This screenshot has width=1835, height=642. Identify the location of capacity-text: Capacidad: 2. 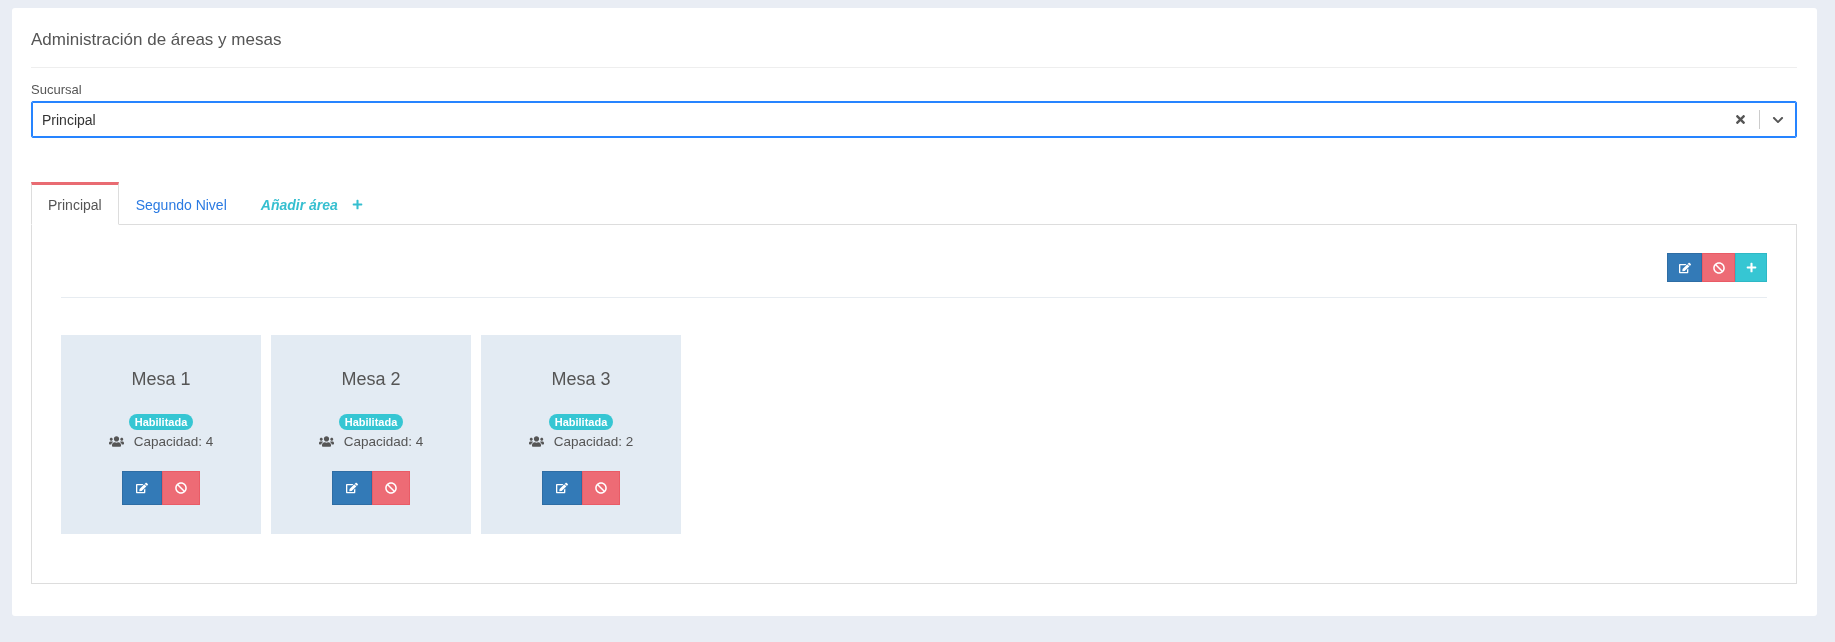
(593, 441).